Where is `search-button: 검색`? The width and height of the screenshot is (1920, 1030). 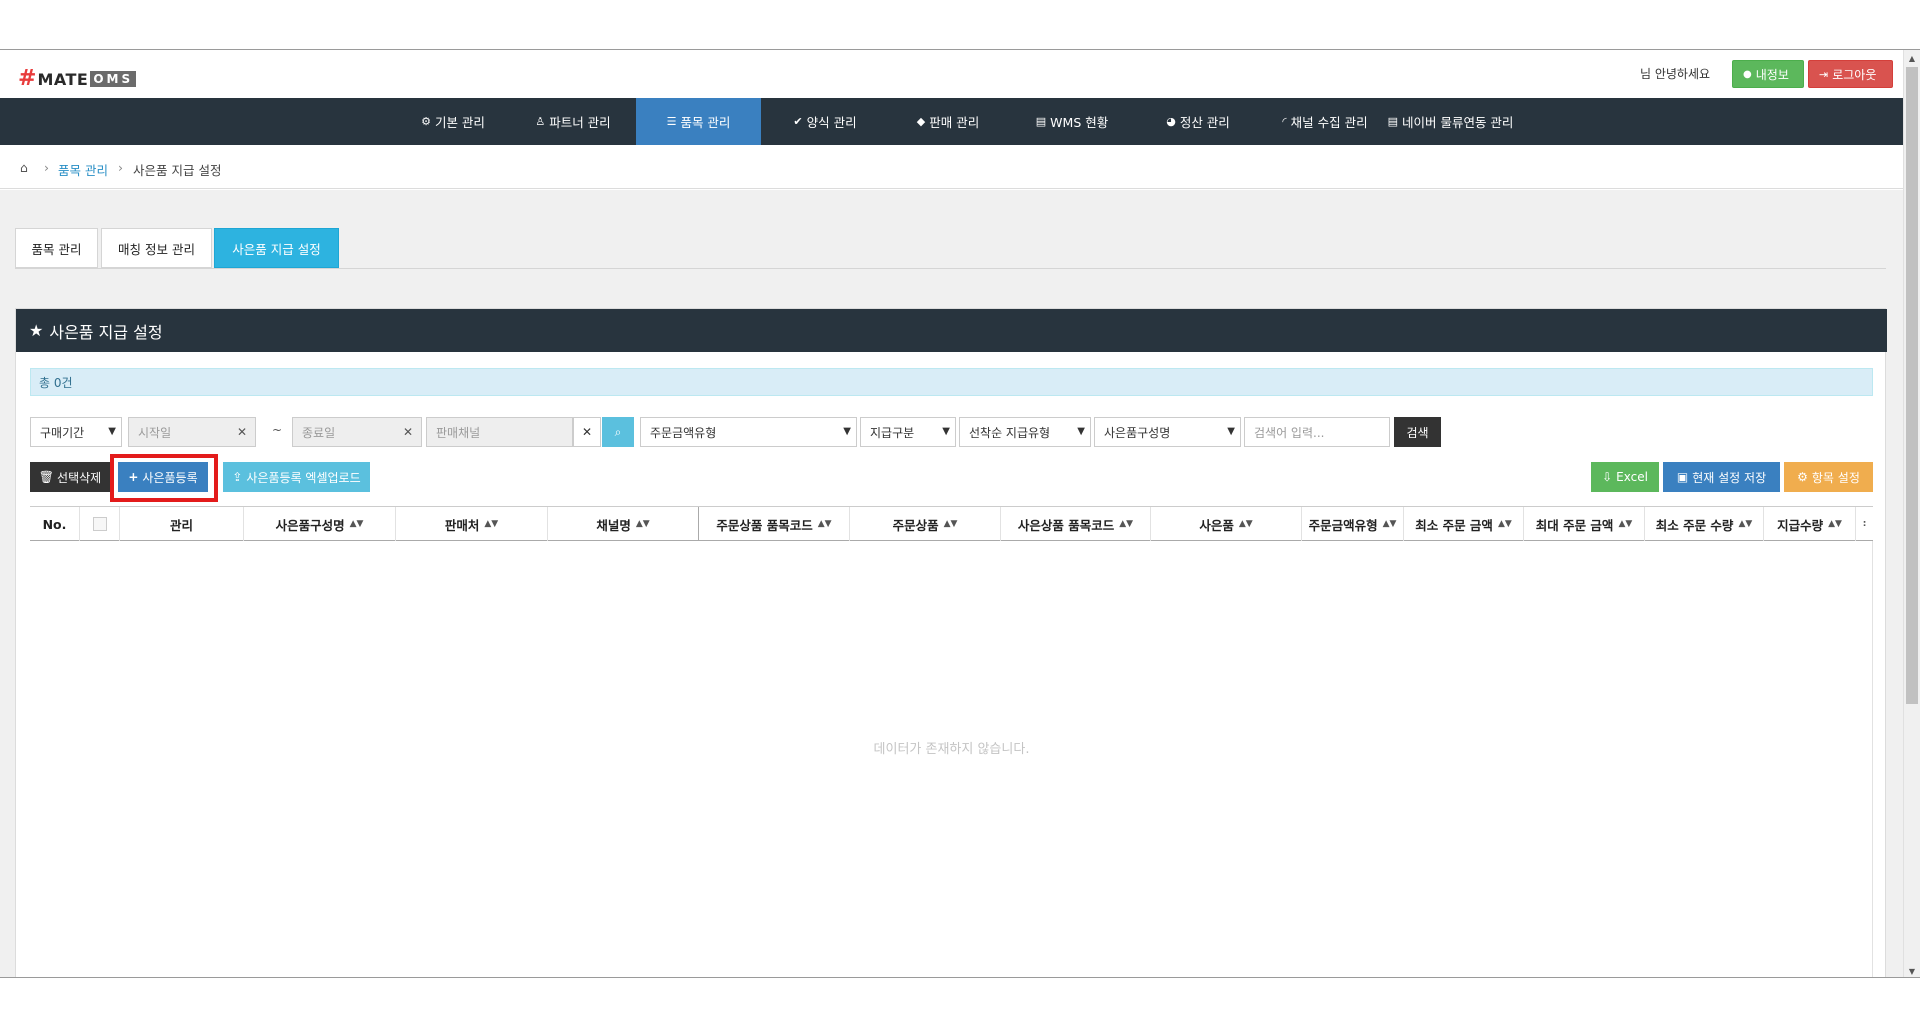
search-button: 검색 is located at coordinates (1417, 432).